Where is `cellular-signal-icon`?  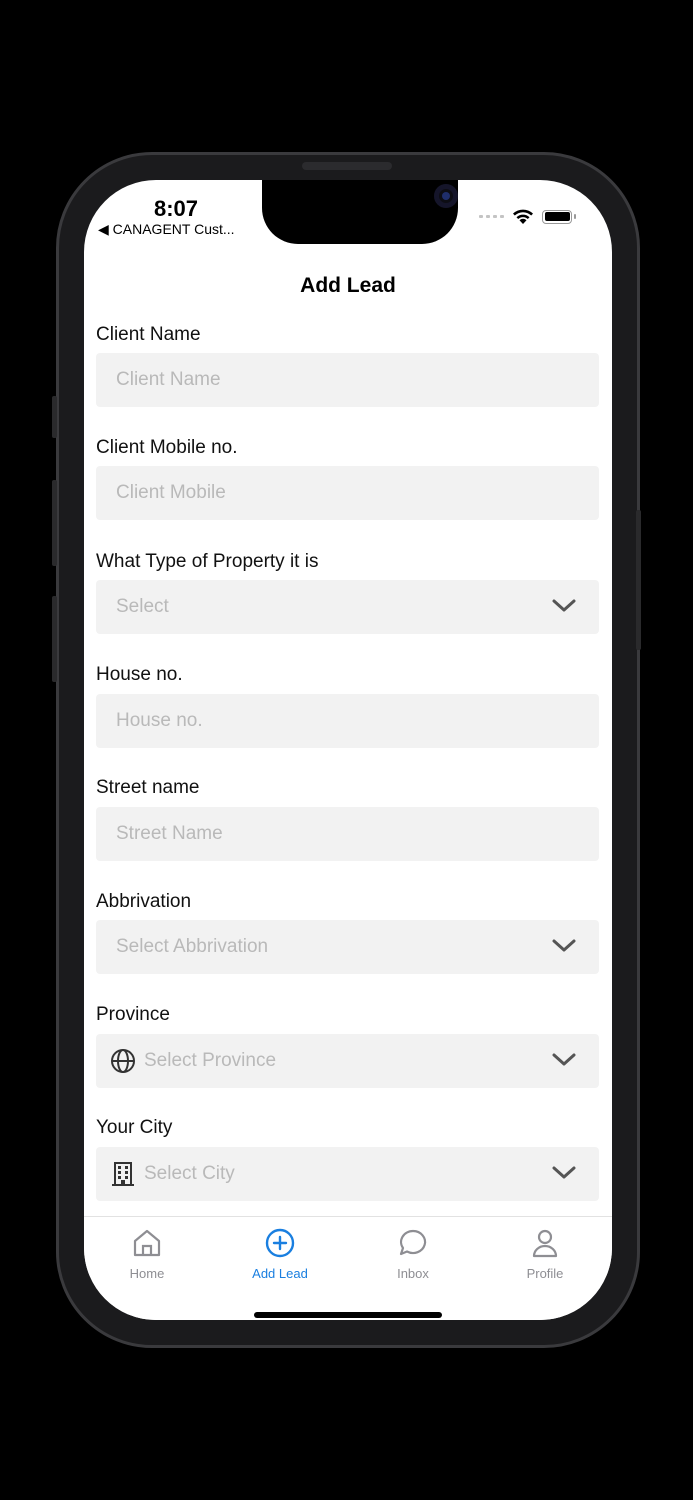
cellular-signal-icon is located at coordinates (491, 216).